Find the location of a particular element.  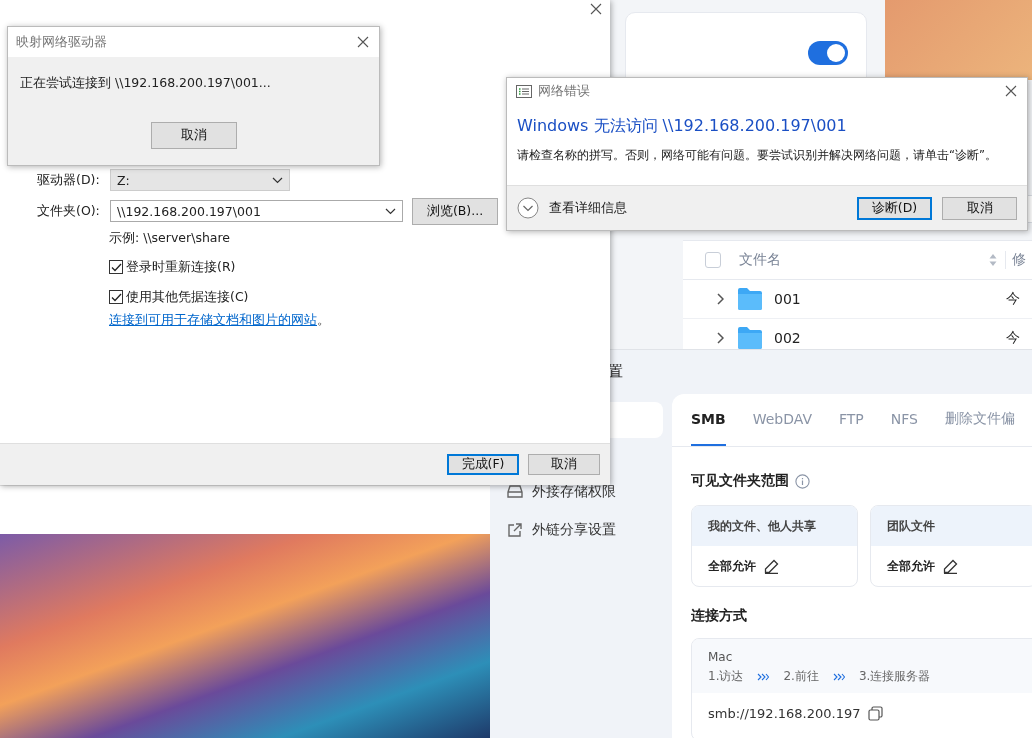

field-label: 驱动器(D): is located at coordinates (69, 180).